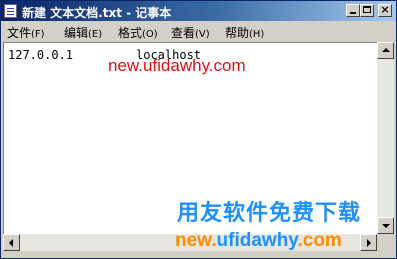 The height and width of the screenshot is (259, 397). I want to click on size-grip, so click(385, 242).